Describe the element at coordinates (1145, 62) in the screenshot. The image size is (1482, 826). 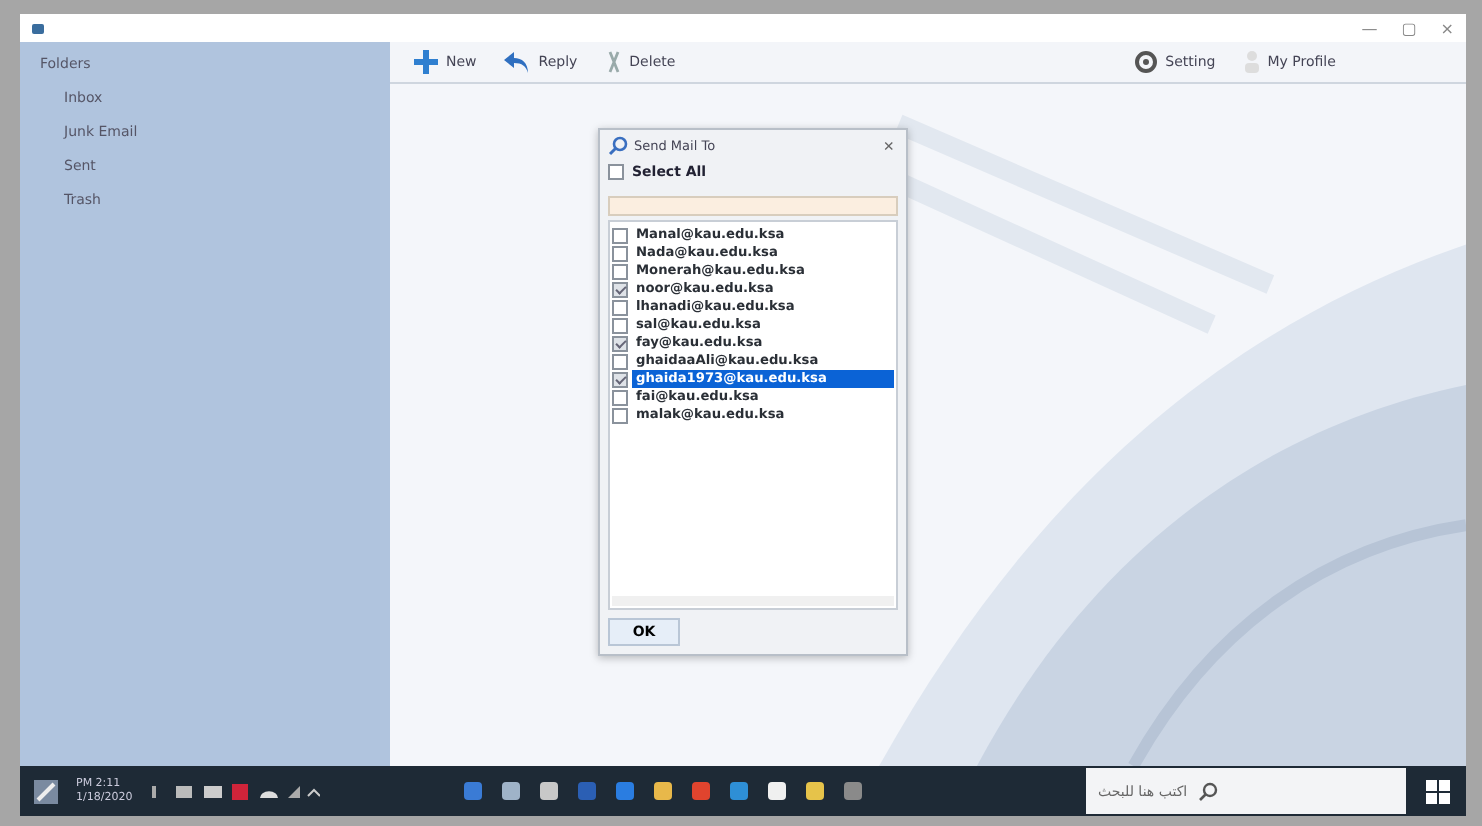
I see `settings-icon` at that location.